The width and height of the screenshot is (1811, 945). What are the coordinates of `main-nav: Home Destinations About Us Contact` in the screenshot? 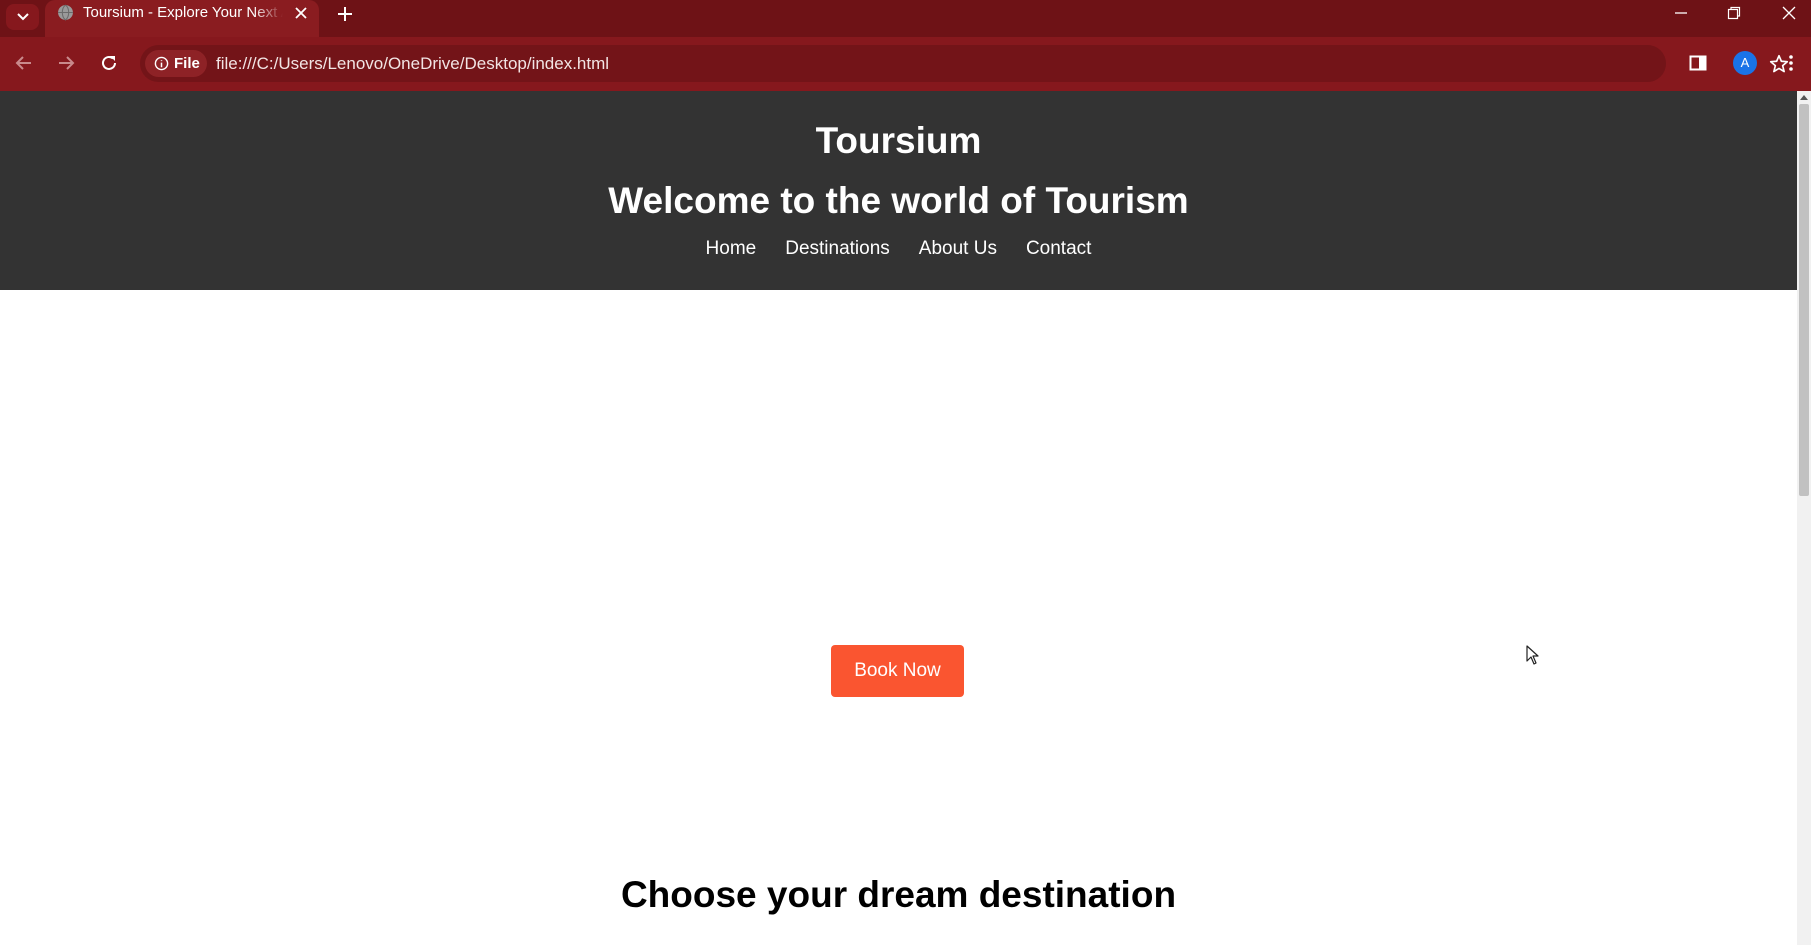 It's located at (898, 249).